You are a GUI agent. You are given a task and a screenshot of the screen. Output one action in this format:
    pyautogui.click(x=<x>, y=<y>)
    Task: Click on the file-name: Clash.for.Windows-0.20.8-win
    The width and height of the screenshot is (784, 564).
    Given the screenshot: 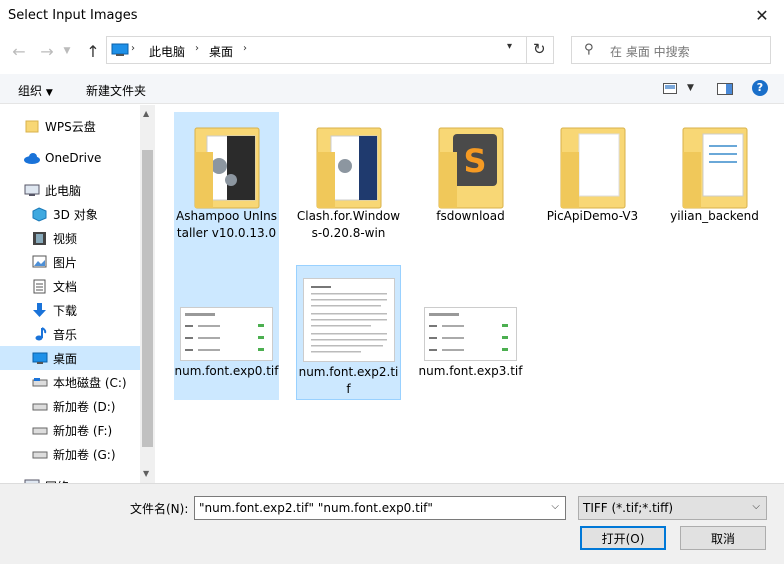 What is the action you would take?
    pyautogui.click(x=348, y=224)
    